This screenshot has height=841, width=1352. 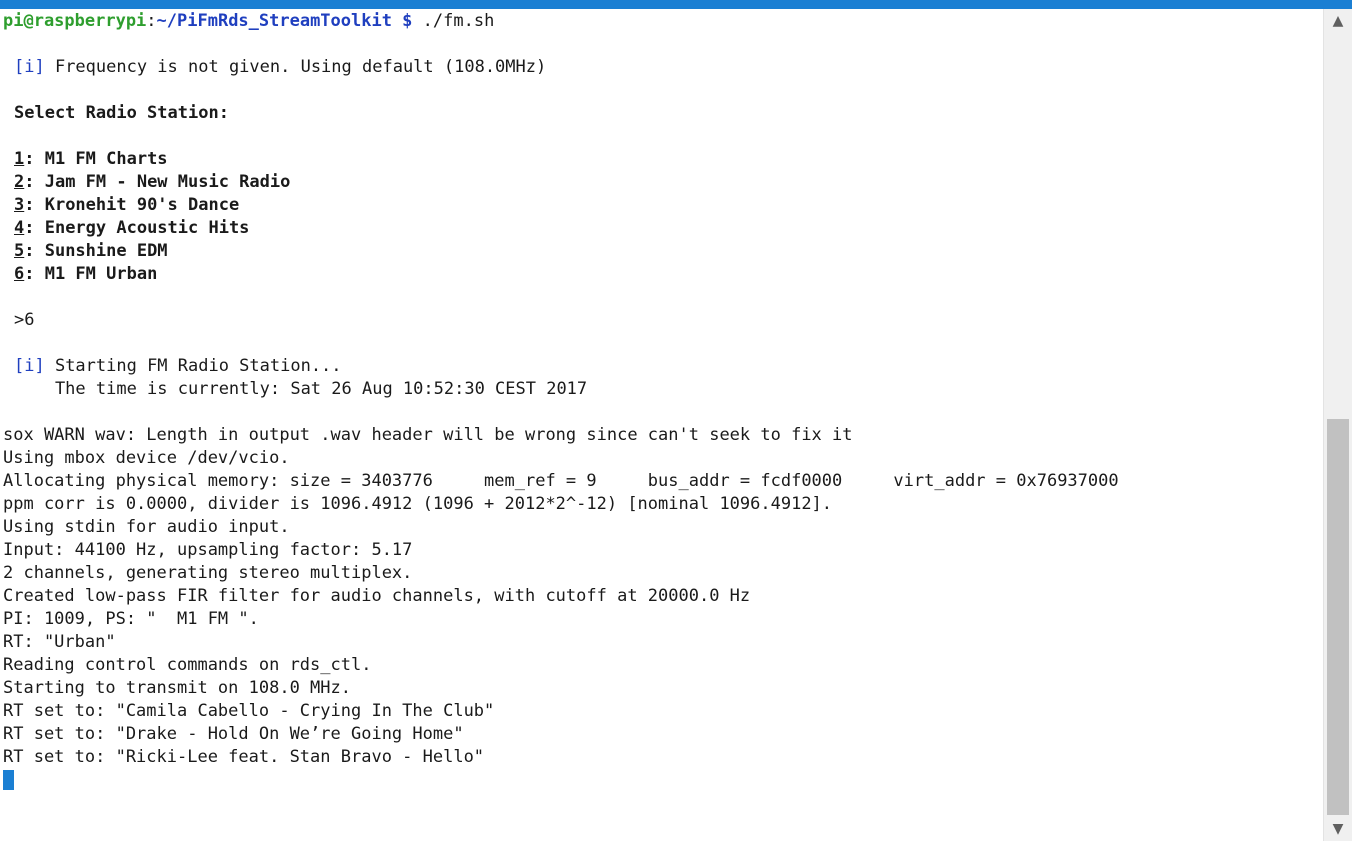 I want to click on log-line: Starting to transmit on 108.0 MHz., so click(x=177, y=688).